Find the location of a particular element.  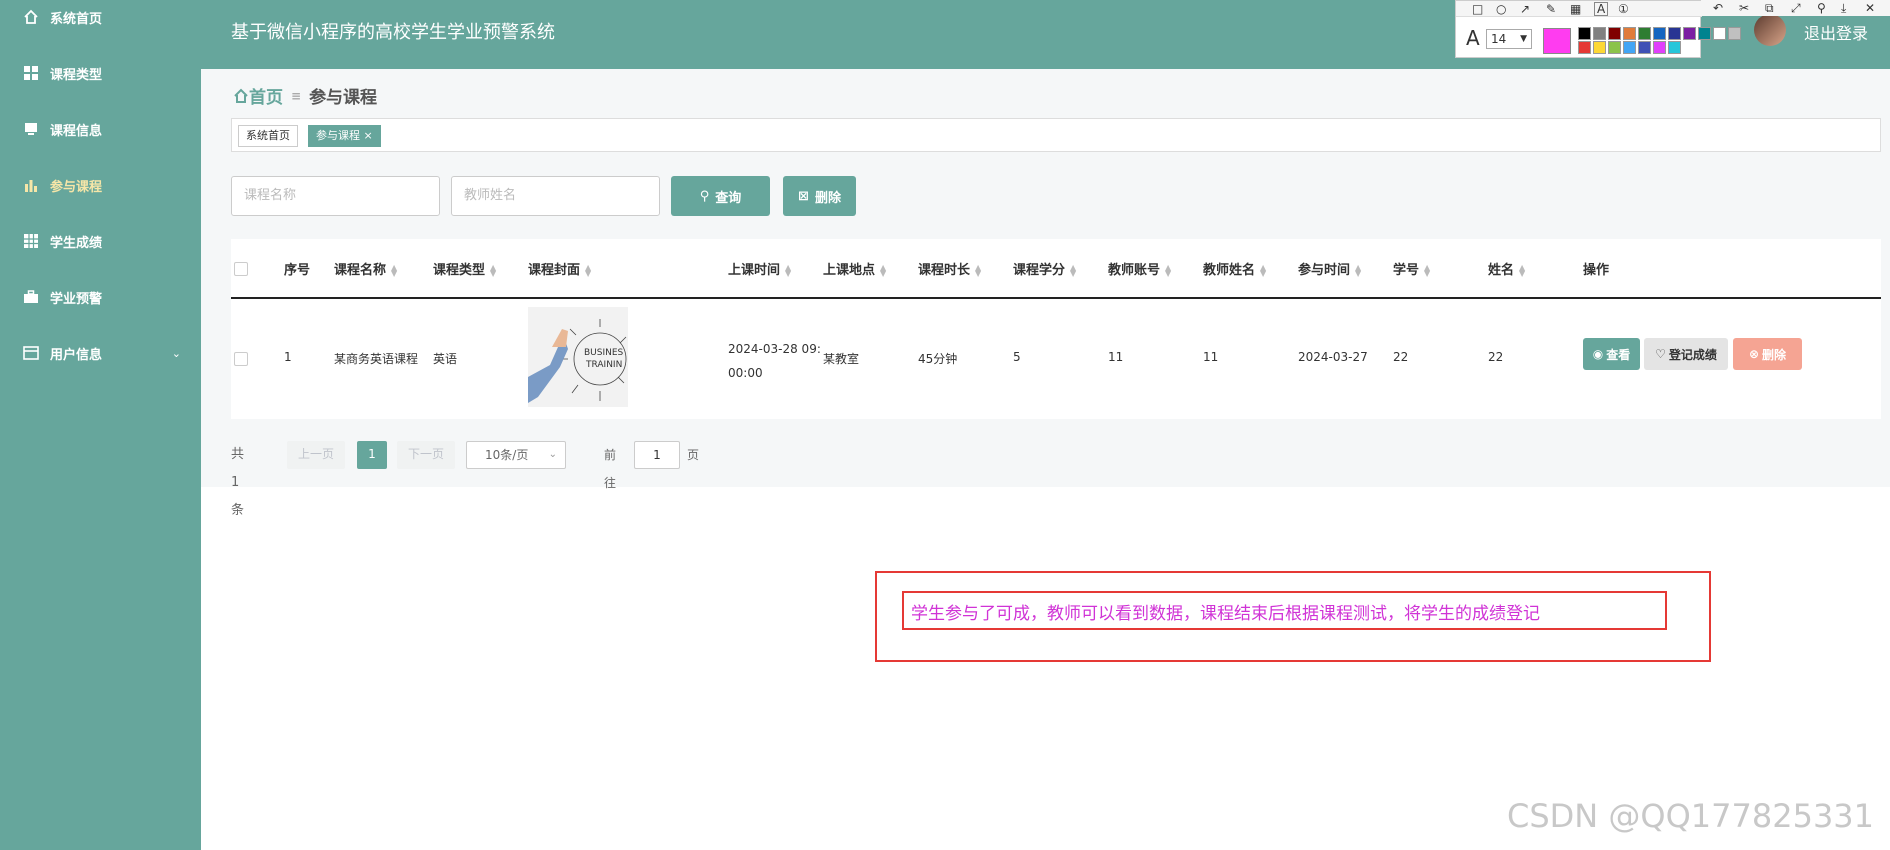

current-color-swatch is located at coordinates (1557, 41).